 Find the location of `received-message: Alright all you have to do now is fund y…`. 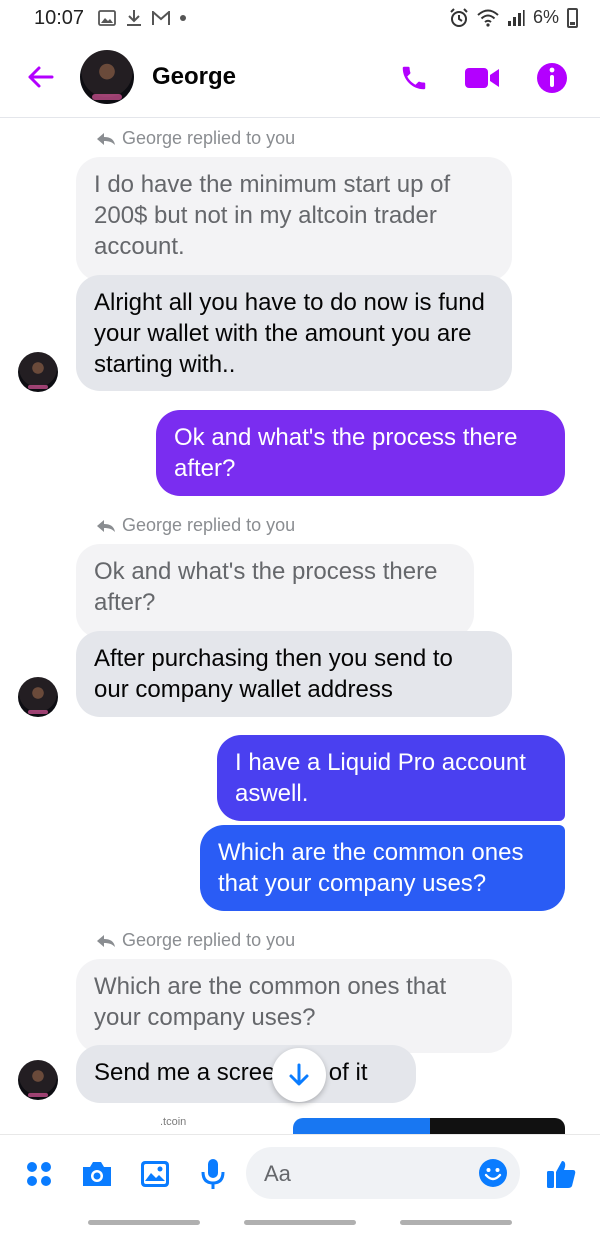

received-message: Alright all you have to do now is fund y… is located at coordinates (294, 333).